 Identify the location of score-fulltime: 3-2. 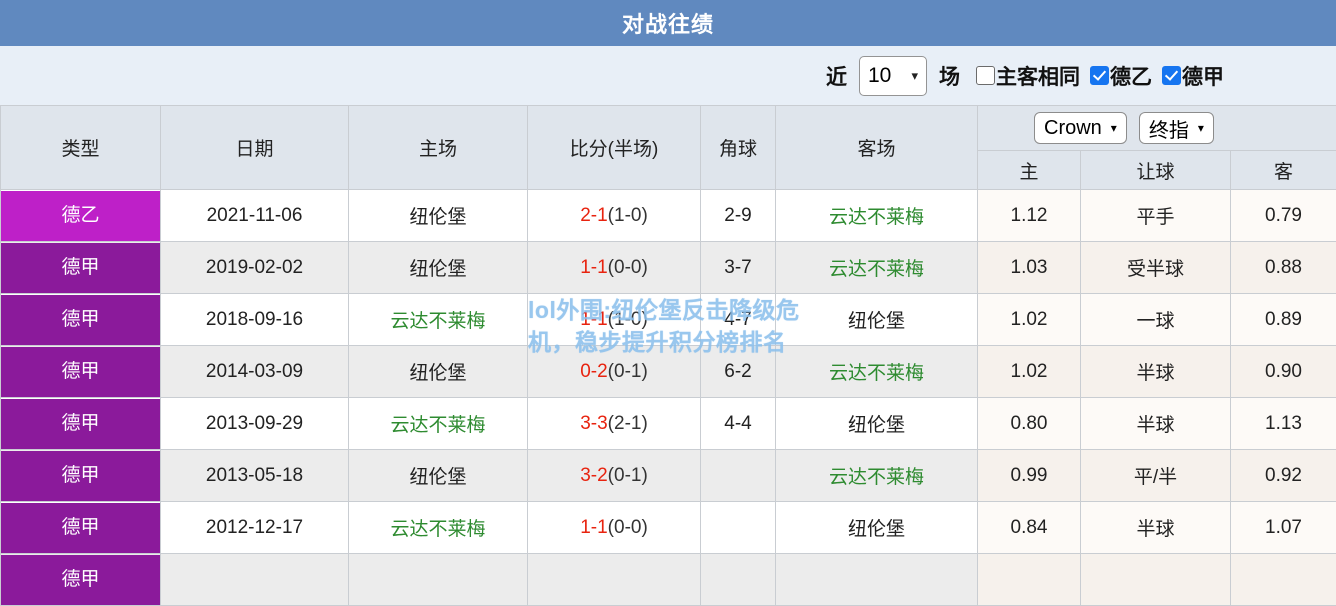
(593, 475).